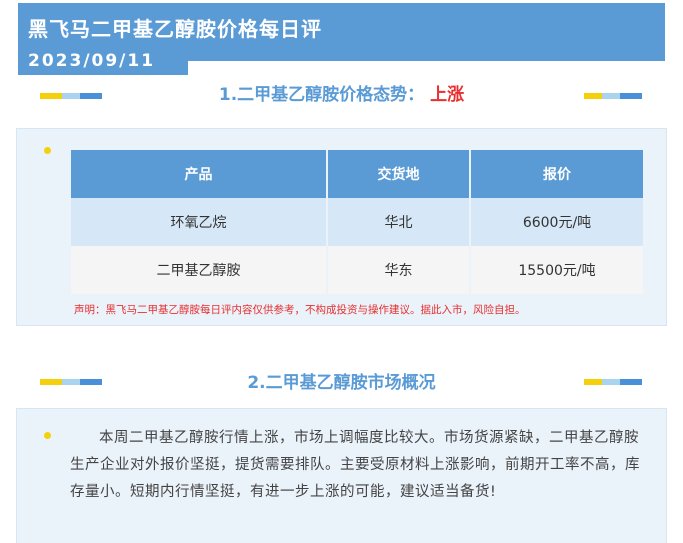  I want to click on column-header-delivery: 交货地, so click(399, 174).